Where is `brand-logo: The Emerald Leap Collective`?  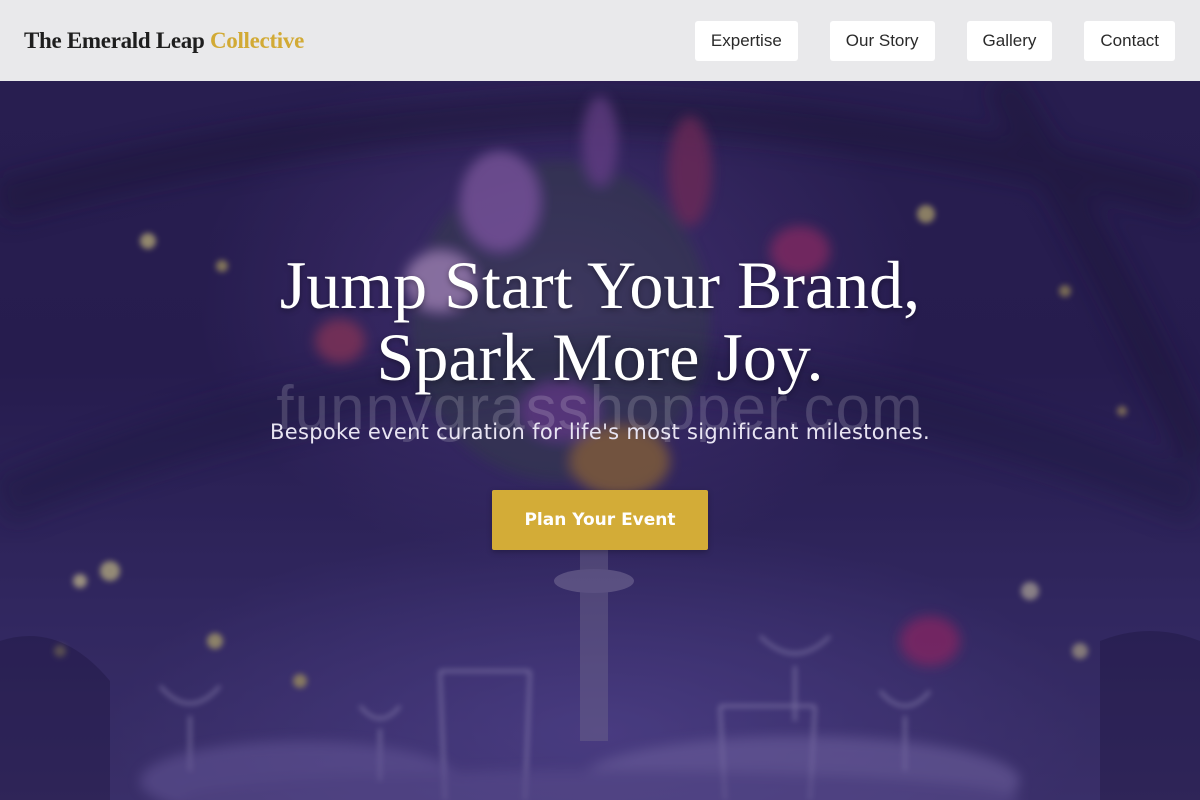 brand-logo: The Emerald Leap Collective is located at coordinates (164, 41).